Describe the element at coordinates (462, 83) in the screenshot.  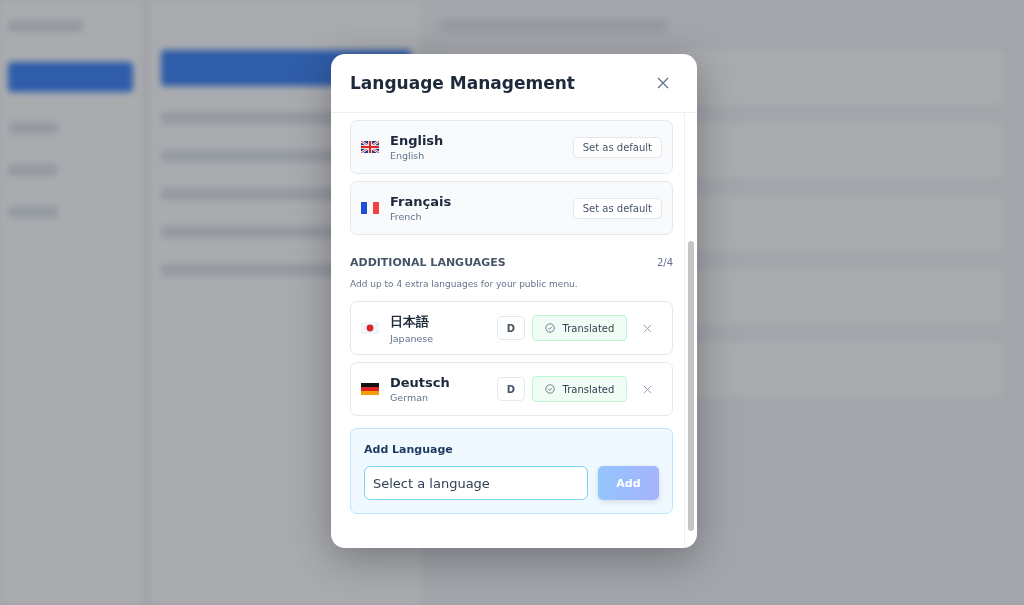
I see `dialog-title: Language Management` at that location.